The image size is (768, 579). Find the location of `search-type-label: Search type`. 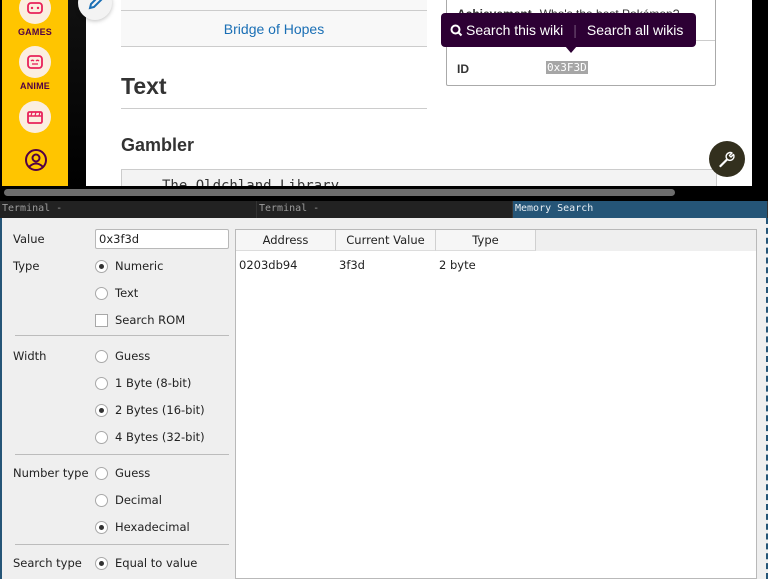

search-type-label: Search type is located at coordinates (47, 563).